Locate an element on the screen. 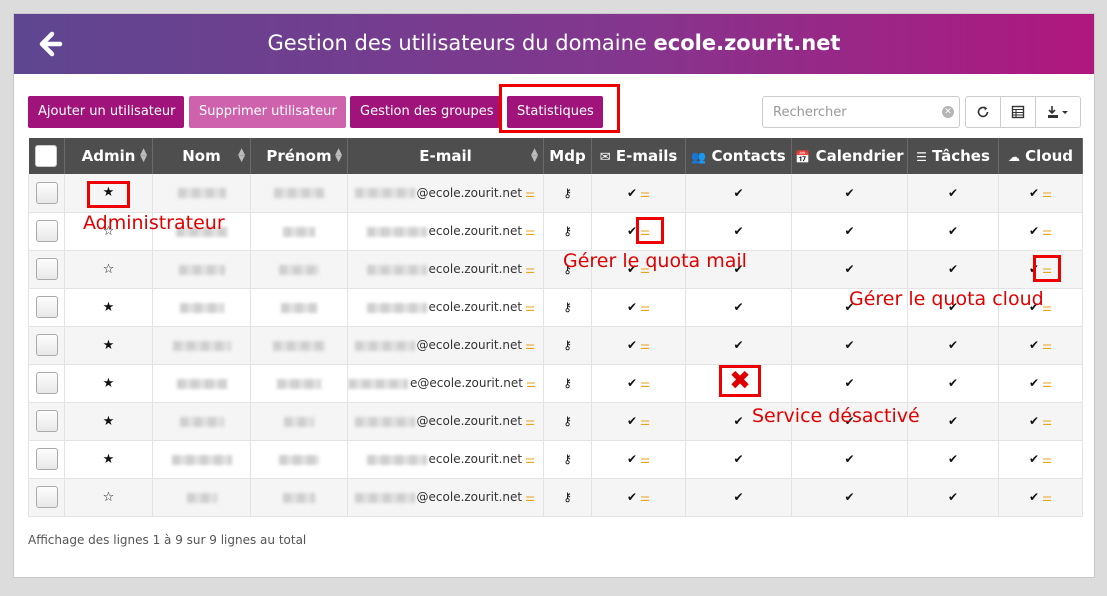 The height and width of the screenshot is (596, 1107). add-user-button: Ajouter un utilisateur is located at coordinates (106, 112).